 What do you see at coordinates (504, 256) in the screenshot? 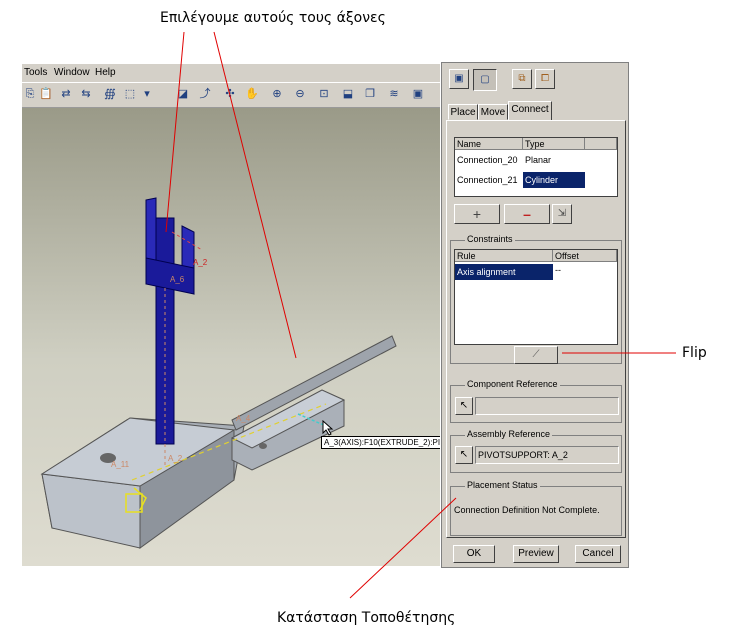
I see `column-header-rule: Rule` at bounding box center [504, 256].